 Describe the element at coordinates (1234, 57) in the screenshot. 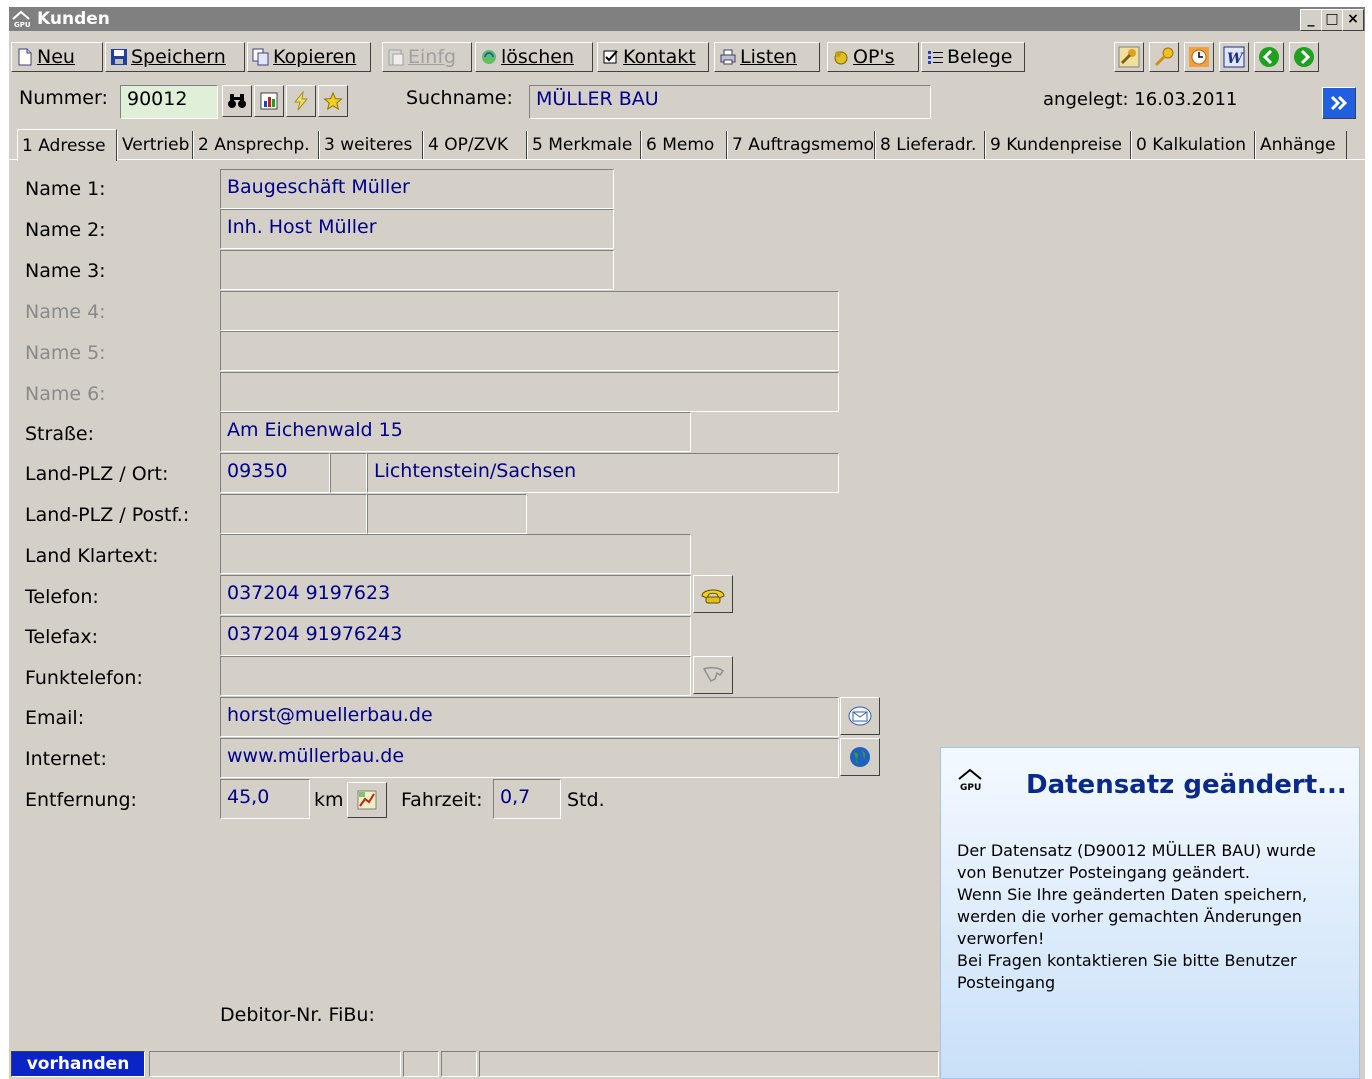

I see `word-button: W` at that location.